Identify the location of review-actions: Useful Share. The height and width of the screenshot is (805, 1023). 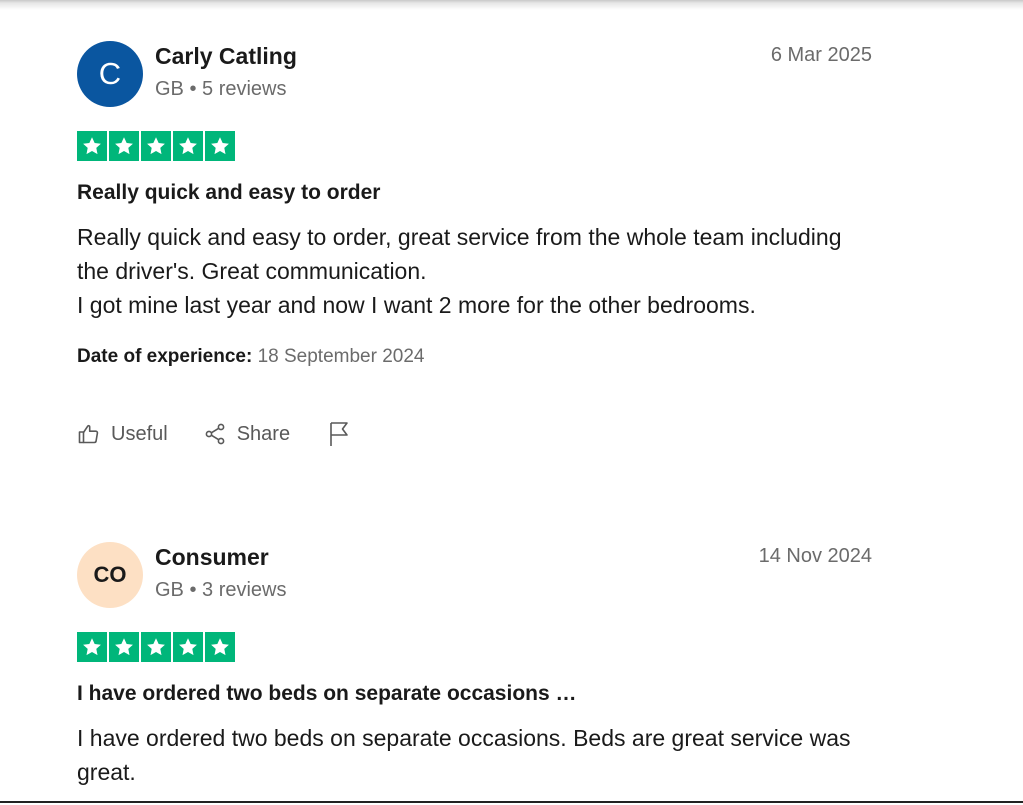
(214, 434).